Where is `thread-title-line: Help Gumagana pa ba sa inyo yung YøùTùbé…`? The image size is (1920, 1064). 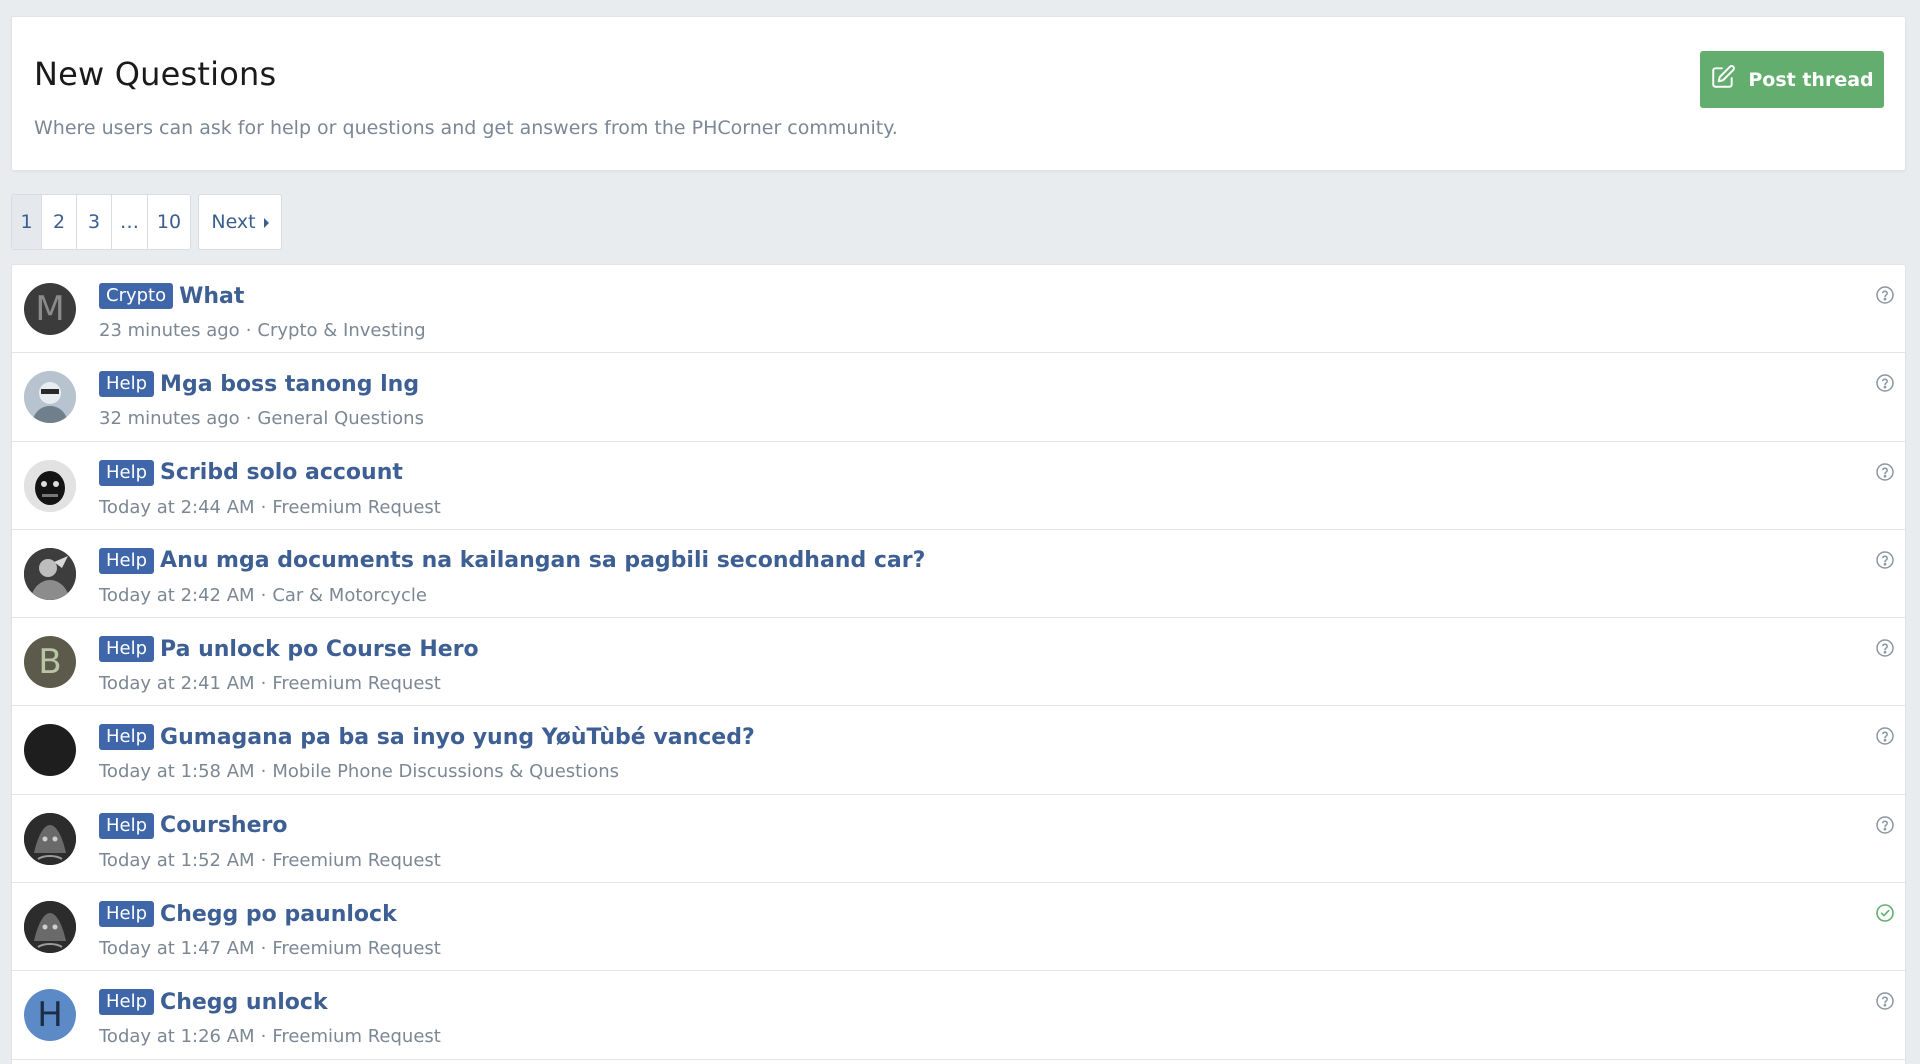
thread-title-line: Help Gumagana pa ba sa inyo yung YøùTùbé… is located at coordinates (427, 737).